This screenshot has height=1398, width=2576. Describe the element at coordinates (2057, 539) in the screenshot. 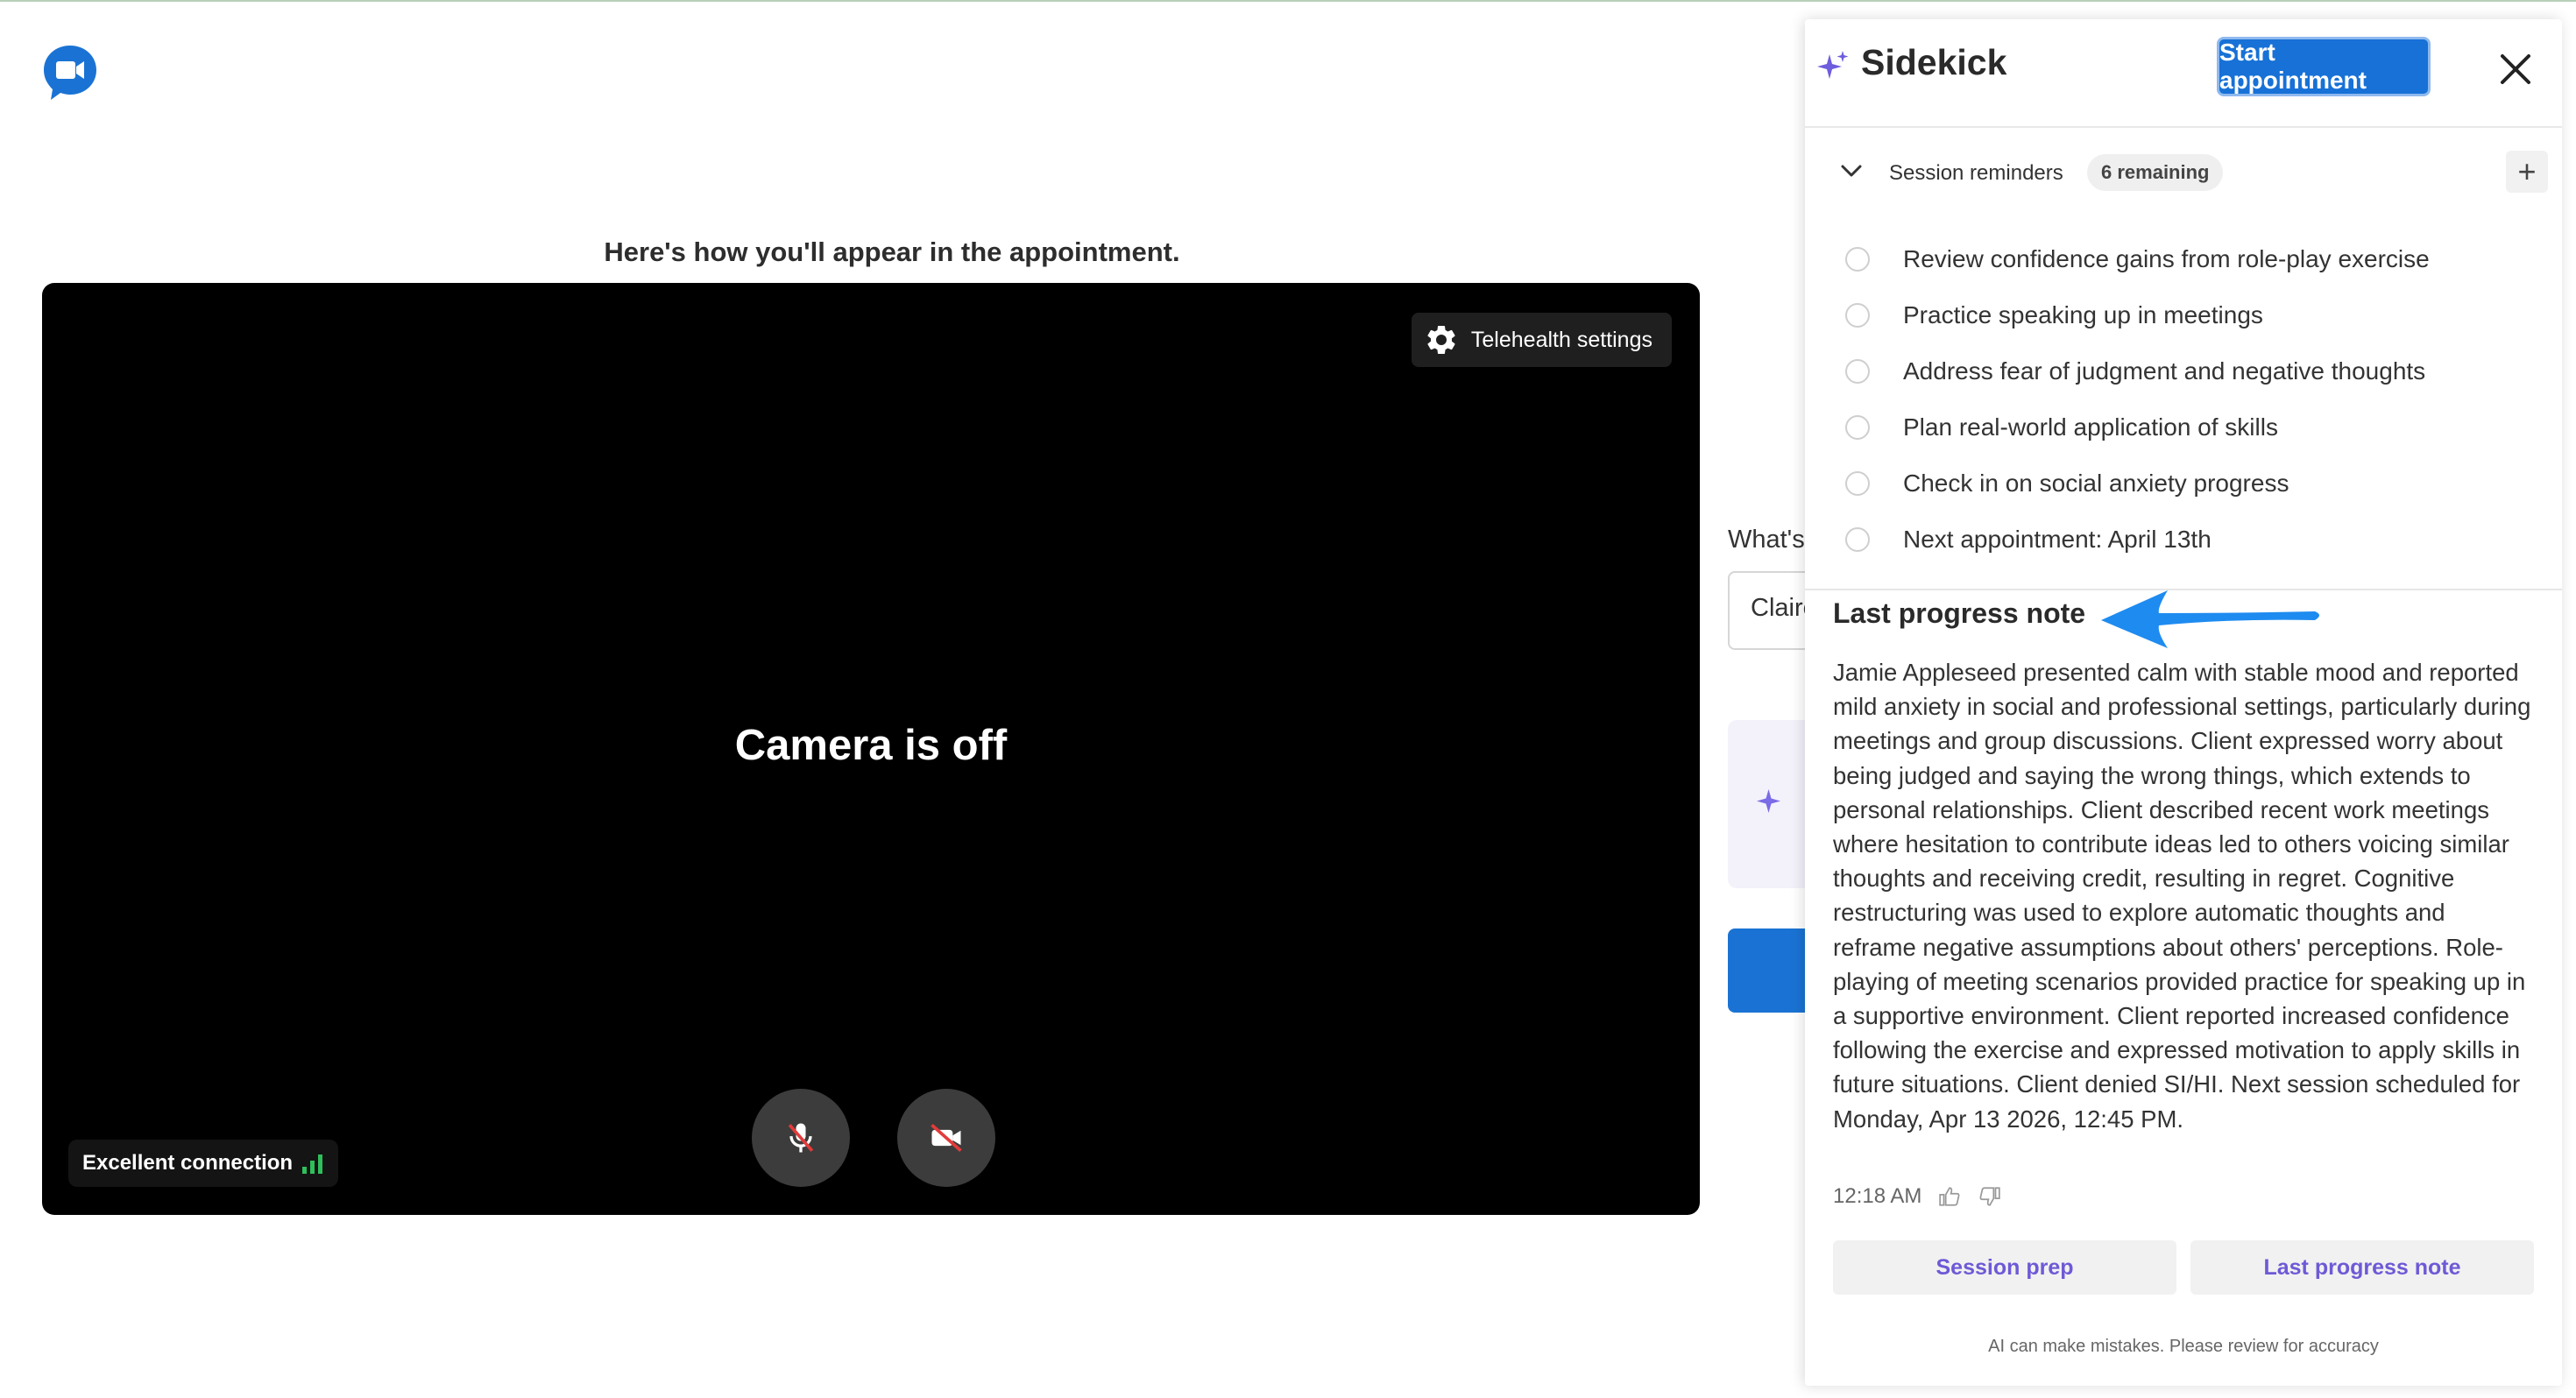

I see `reminder-text: Next appointment: April 13th` at that location.